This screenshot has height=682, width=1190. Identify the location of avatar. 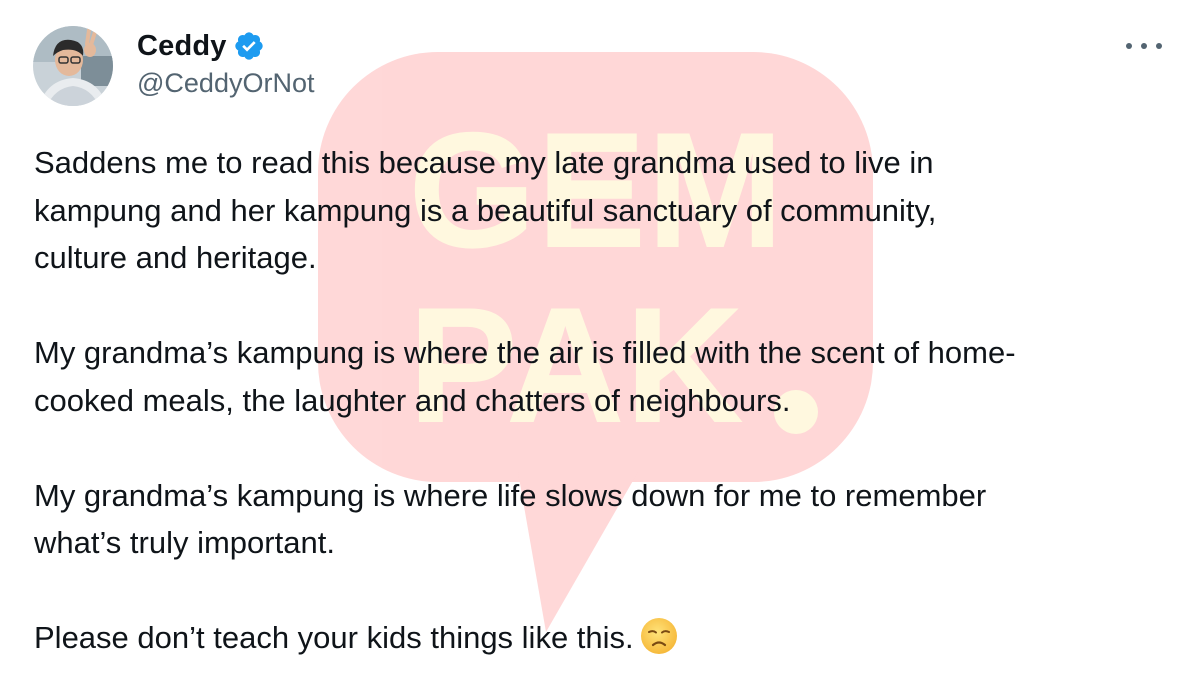
(73, 66).